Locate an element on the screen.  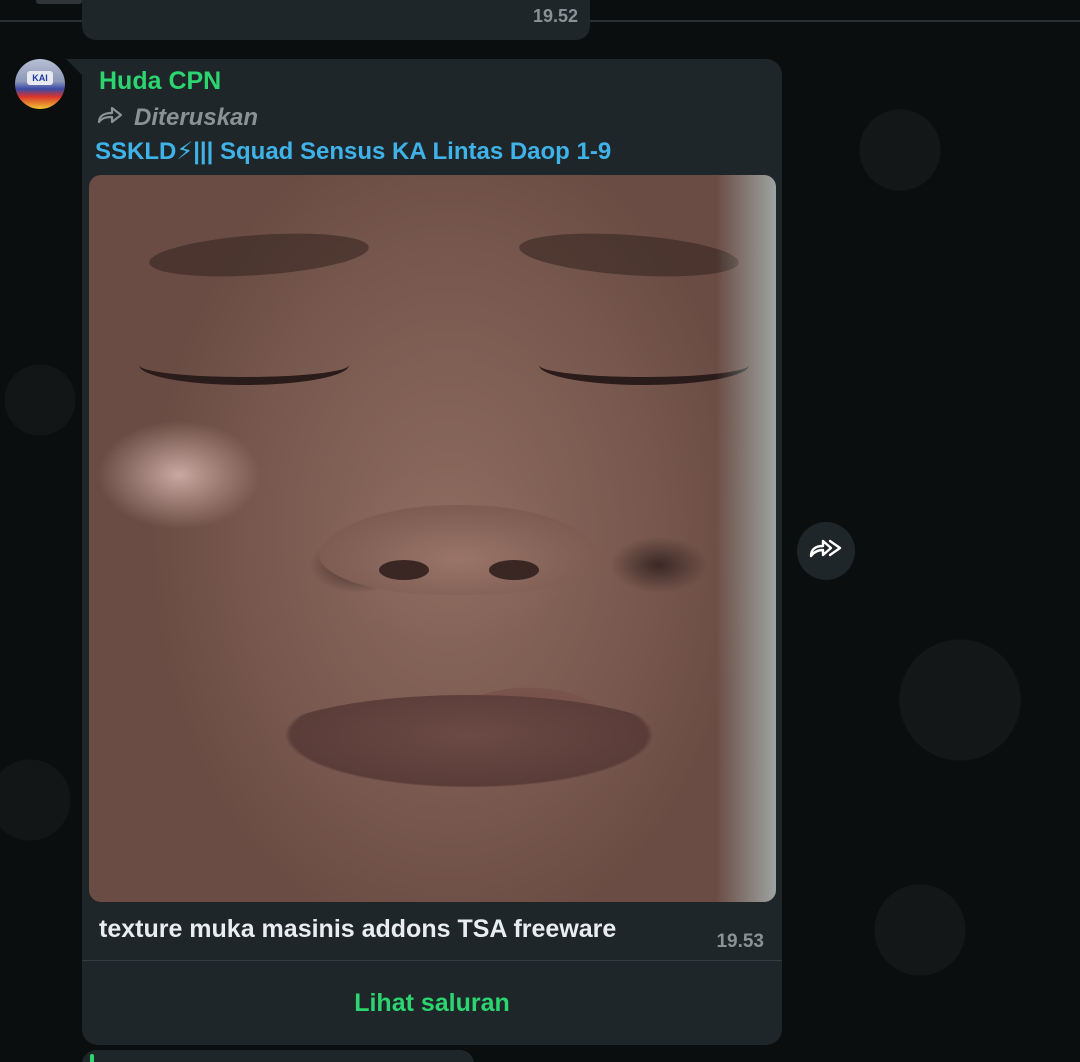
forward-arrow-icon is located at coordinates (110, 118).